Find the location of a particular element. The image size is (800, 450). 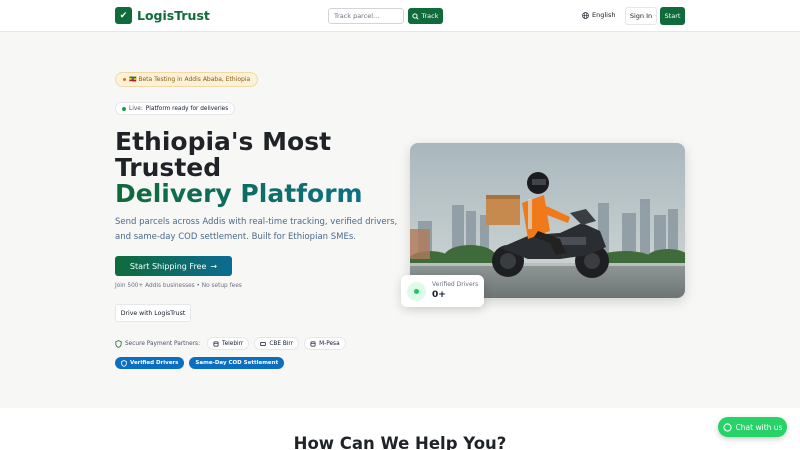

live-dot-icon is located at coordinates (124, 108).